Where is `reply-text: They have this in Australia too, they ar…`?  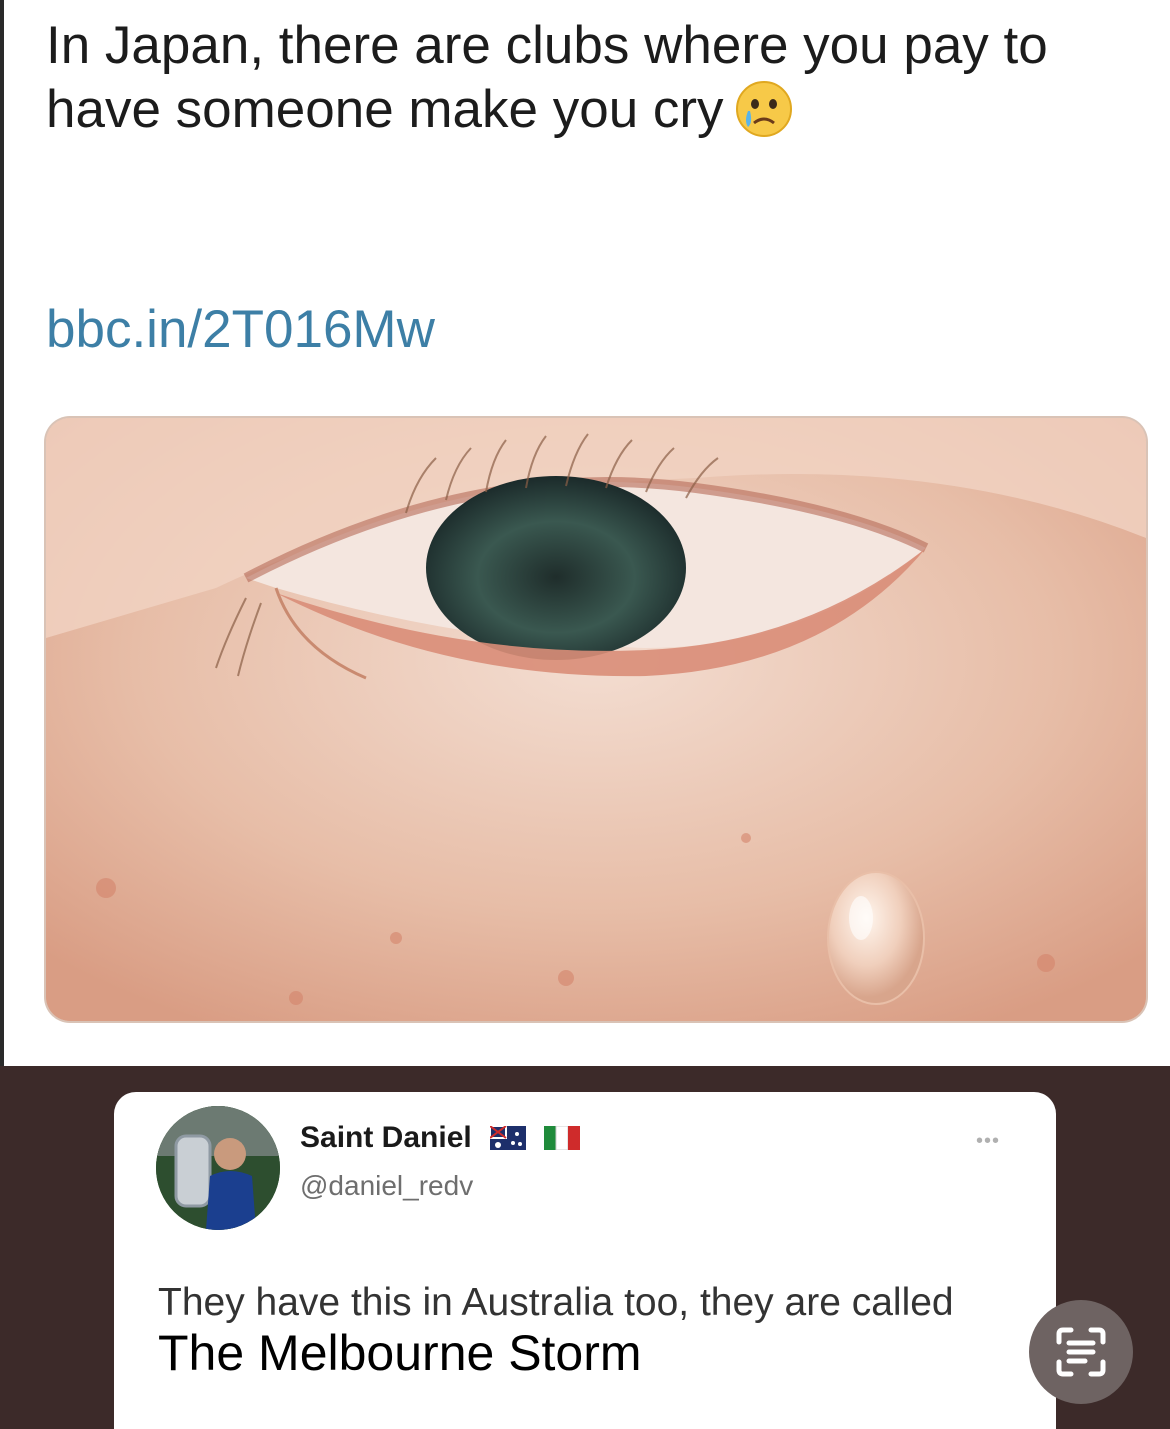
reply-text: They have this in Australia too, they ar… is located at coordinates (588, 1330).